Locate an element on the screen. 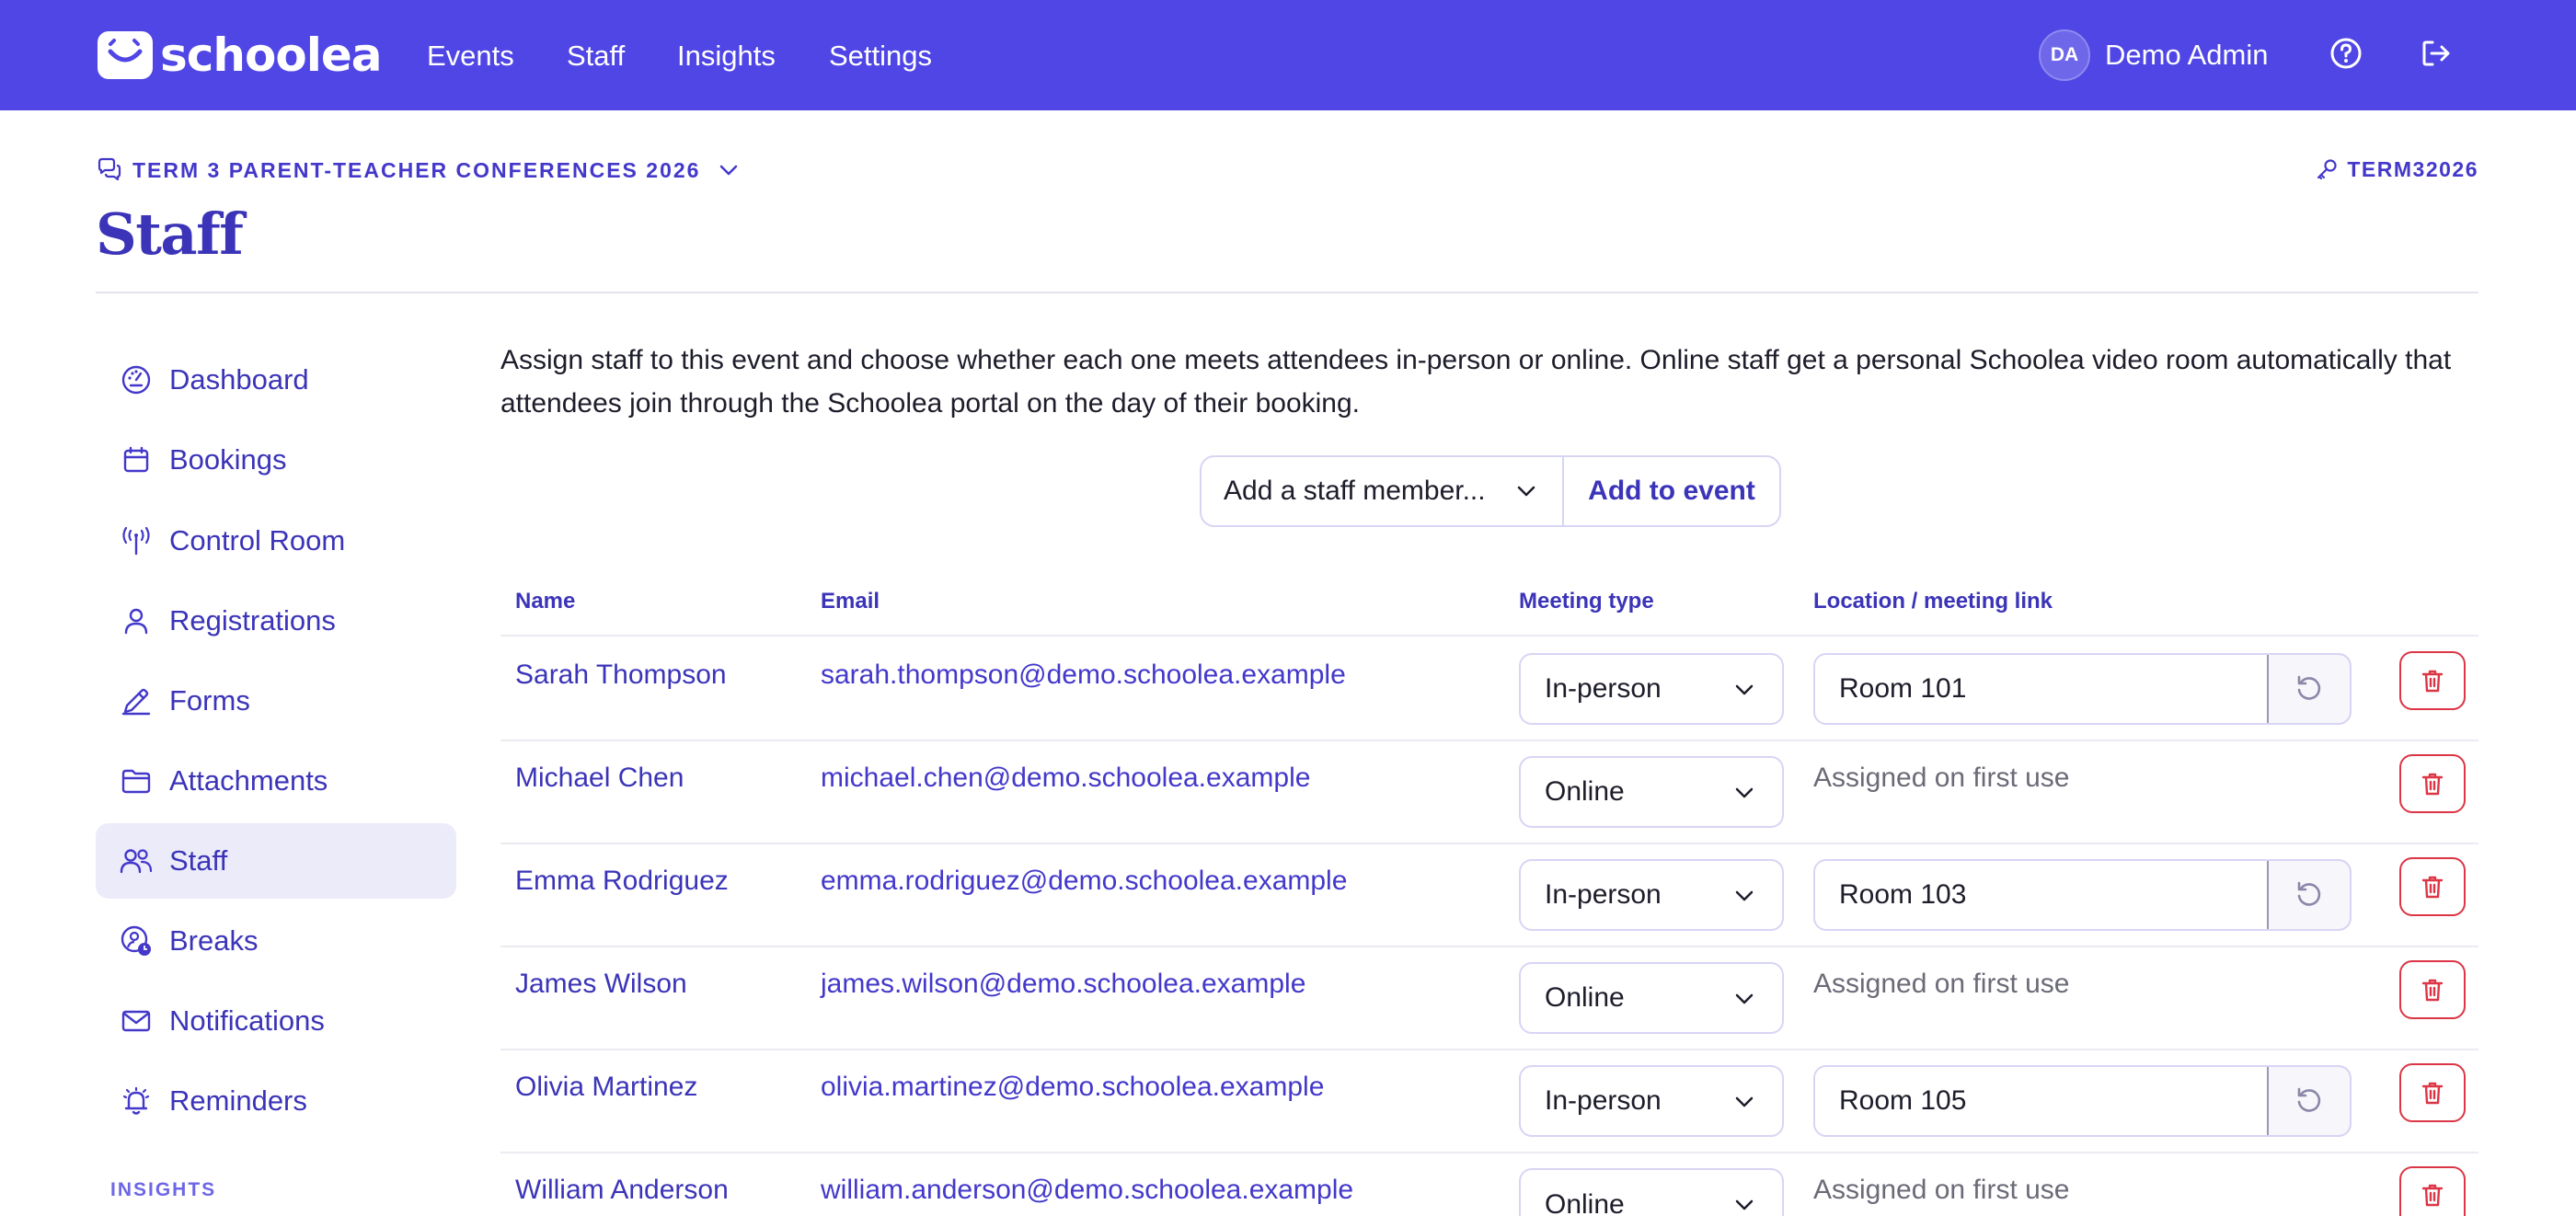 This screenshot has width=2576, height=1216. alarm-bell-icon is located at coordinates (136, 1101).